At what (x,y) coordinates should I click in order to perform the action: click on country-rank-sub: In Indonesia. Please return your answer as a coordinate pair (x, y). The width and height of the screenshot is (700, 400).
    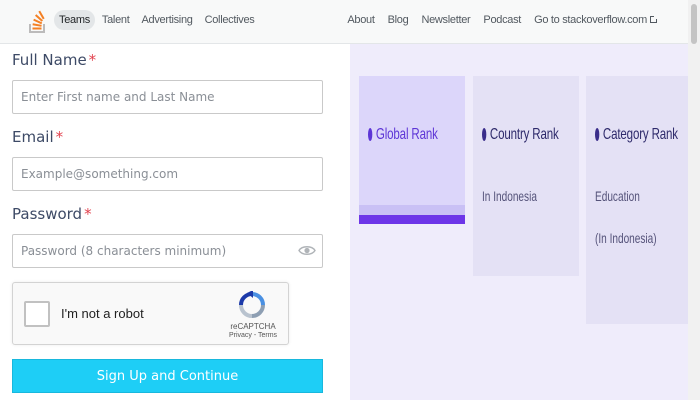
    Looking at the image, I should click on (509, 196).